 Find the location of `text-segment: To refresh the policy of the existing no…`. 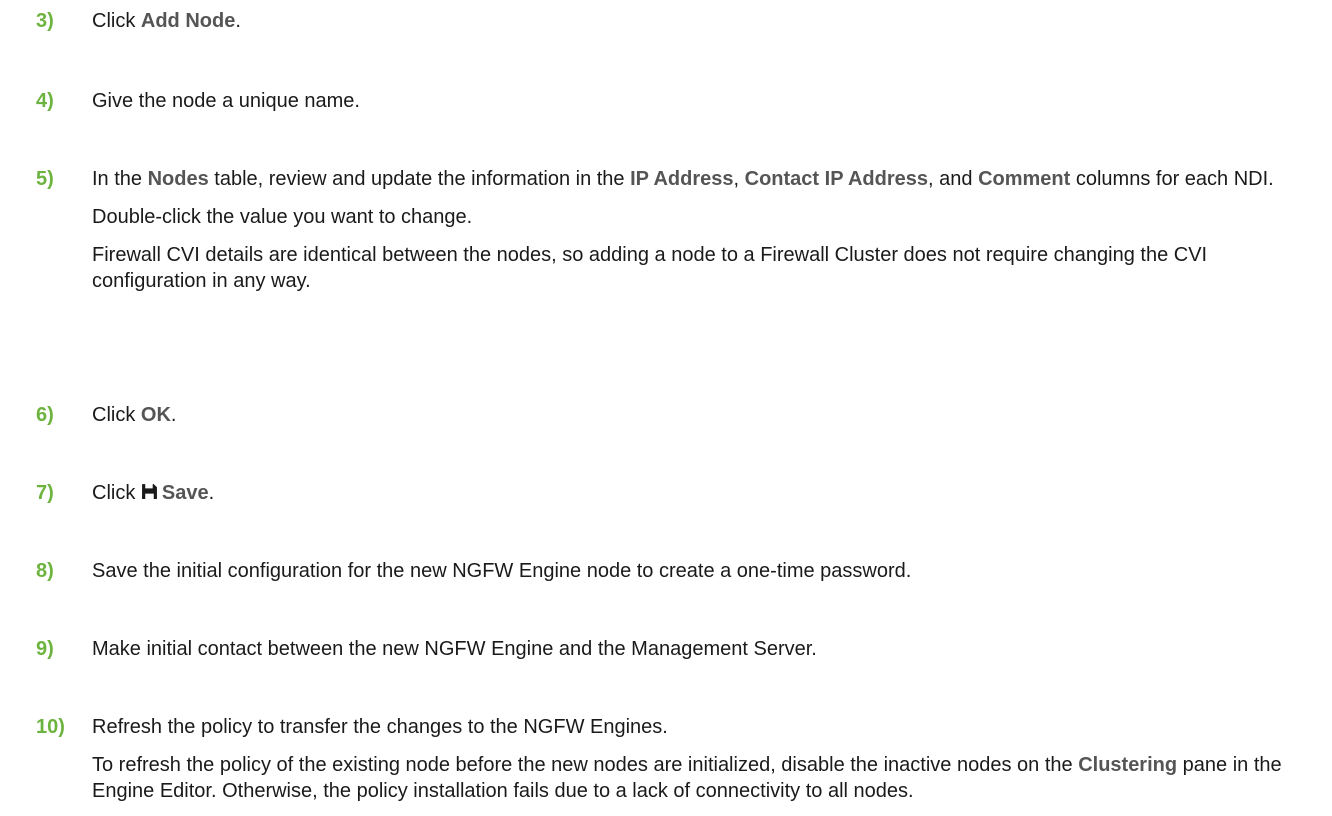

text-segment: To refresh the policy of the existing no… is located at coordinates (585, 765).